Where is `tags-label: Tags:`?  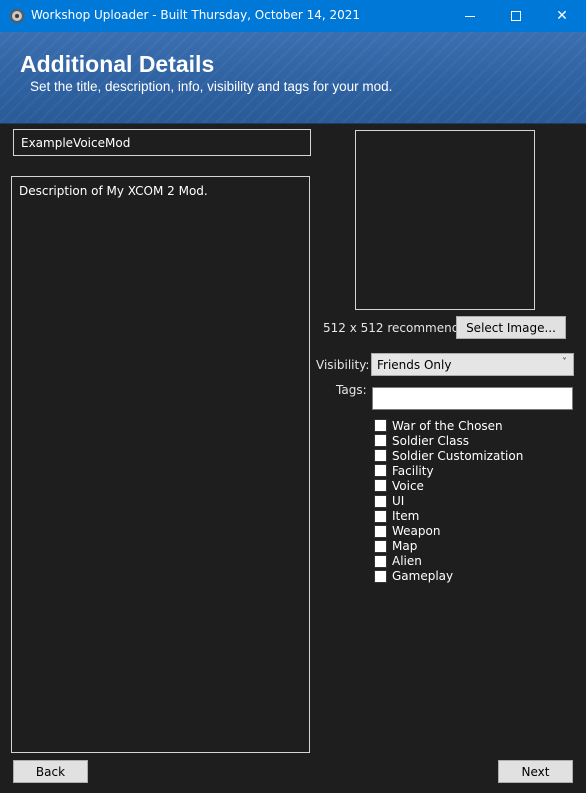 tags-label: Tags: is located at coordinates (351, 390).